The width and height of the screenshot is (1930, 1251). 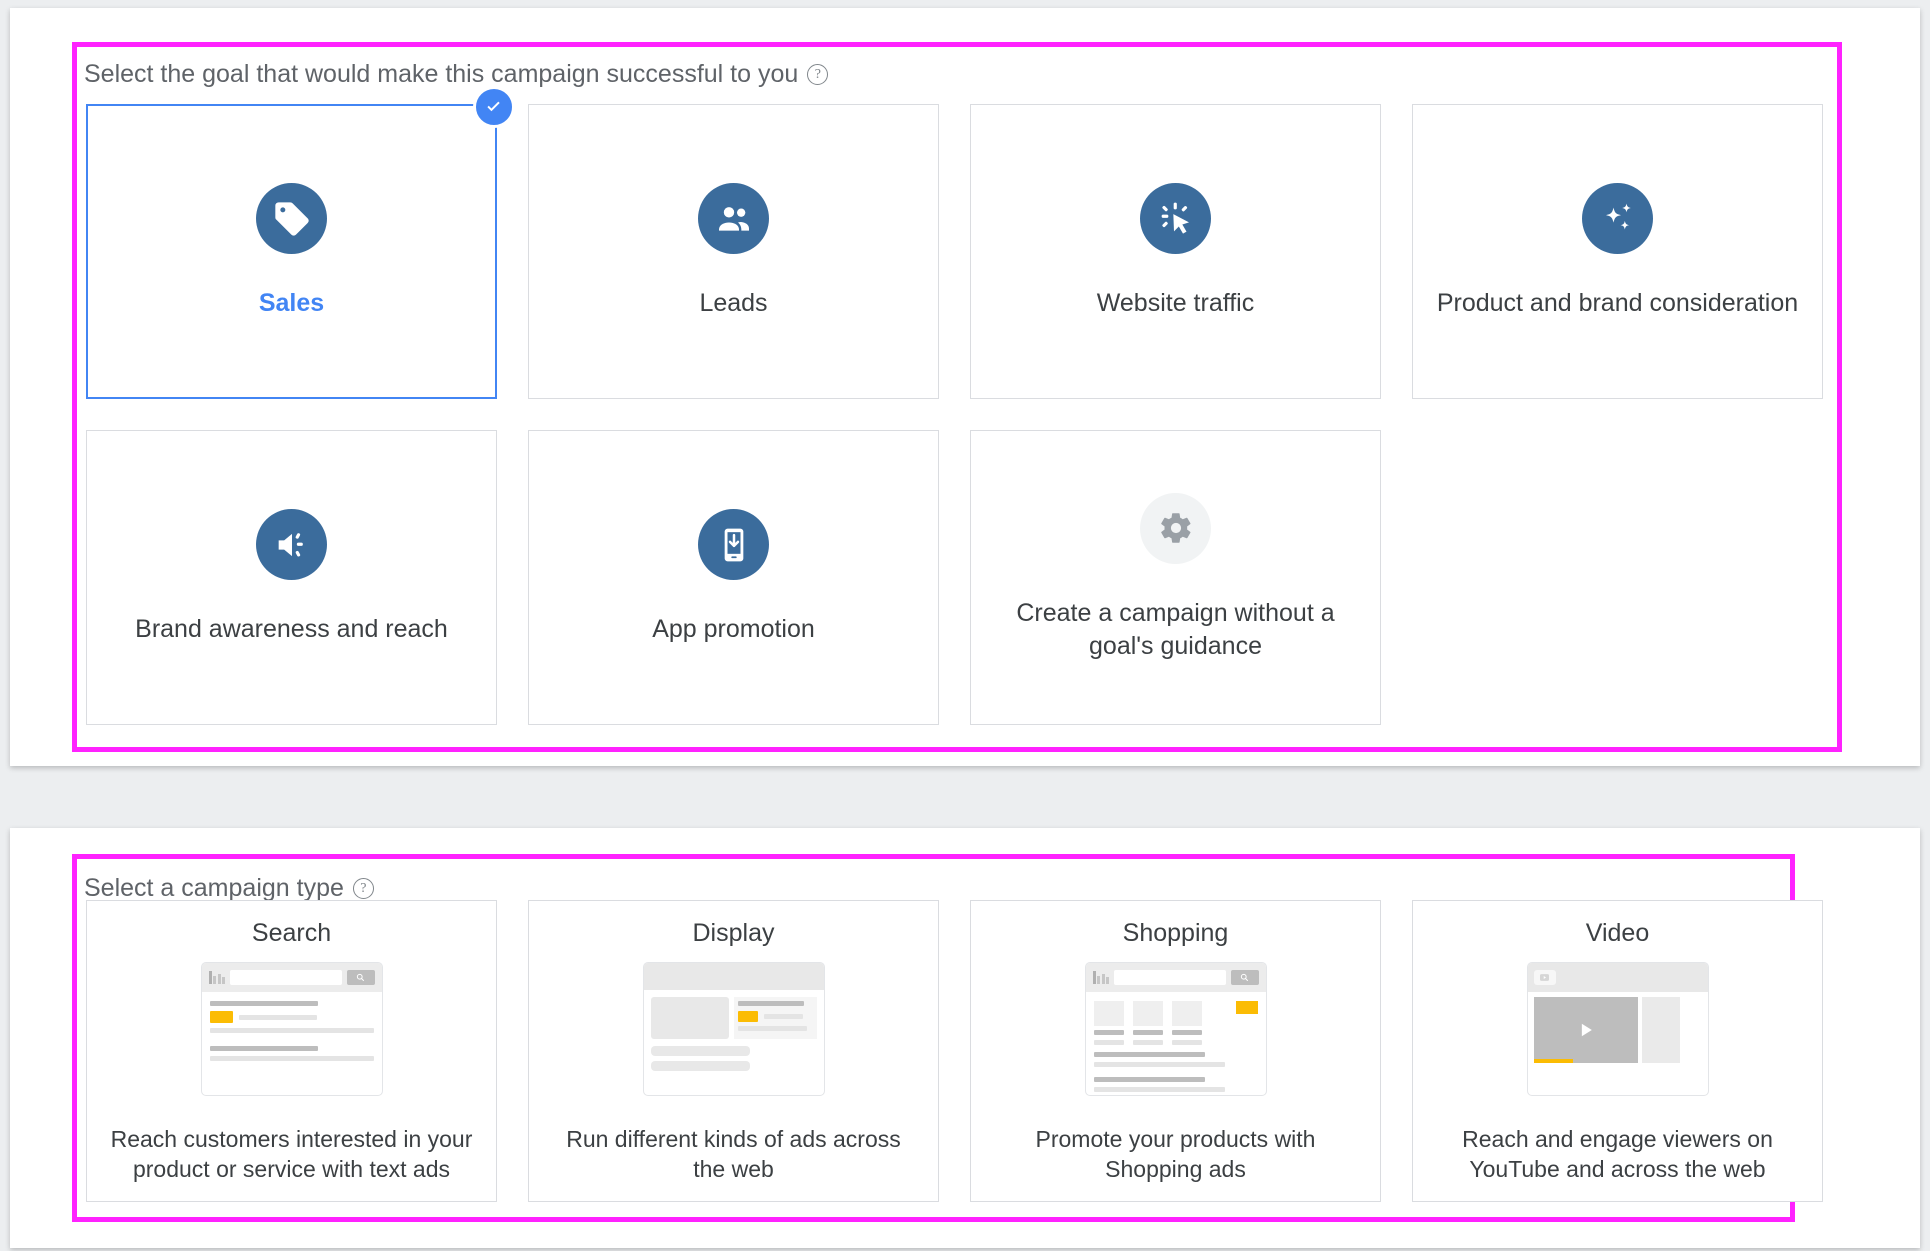 What do you see at coordinates (1617, 218) in the screenshot?
I see `sparkles-icon` at bounding box center [1617, 218].